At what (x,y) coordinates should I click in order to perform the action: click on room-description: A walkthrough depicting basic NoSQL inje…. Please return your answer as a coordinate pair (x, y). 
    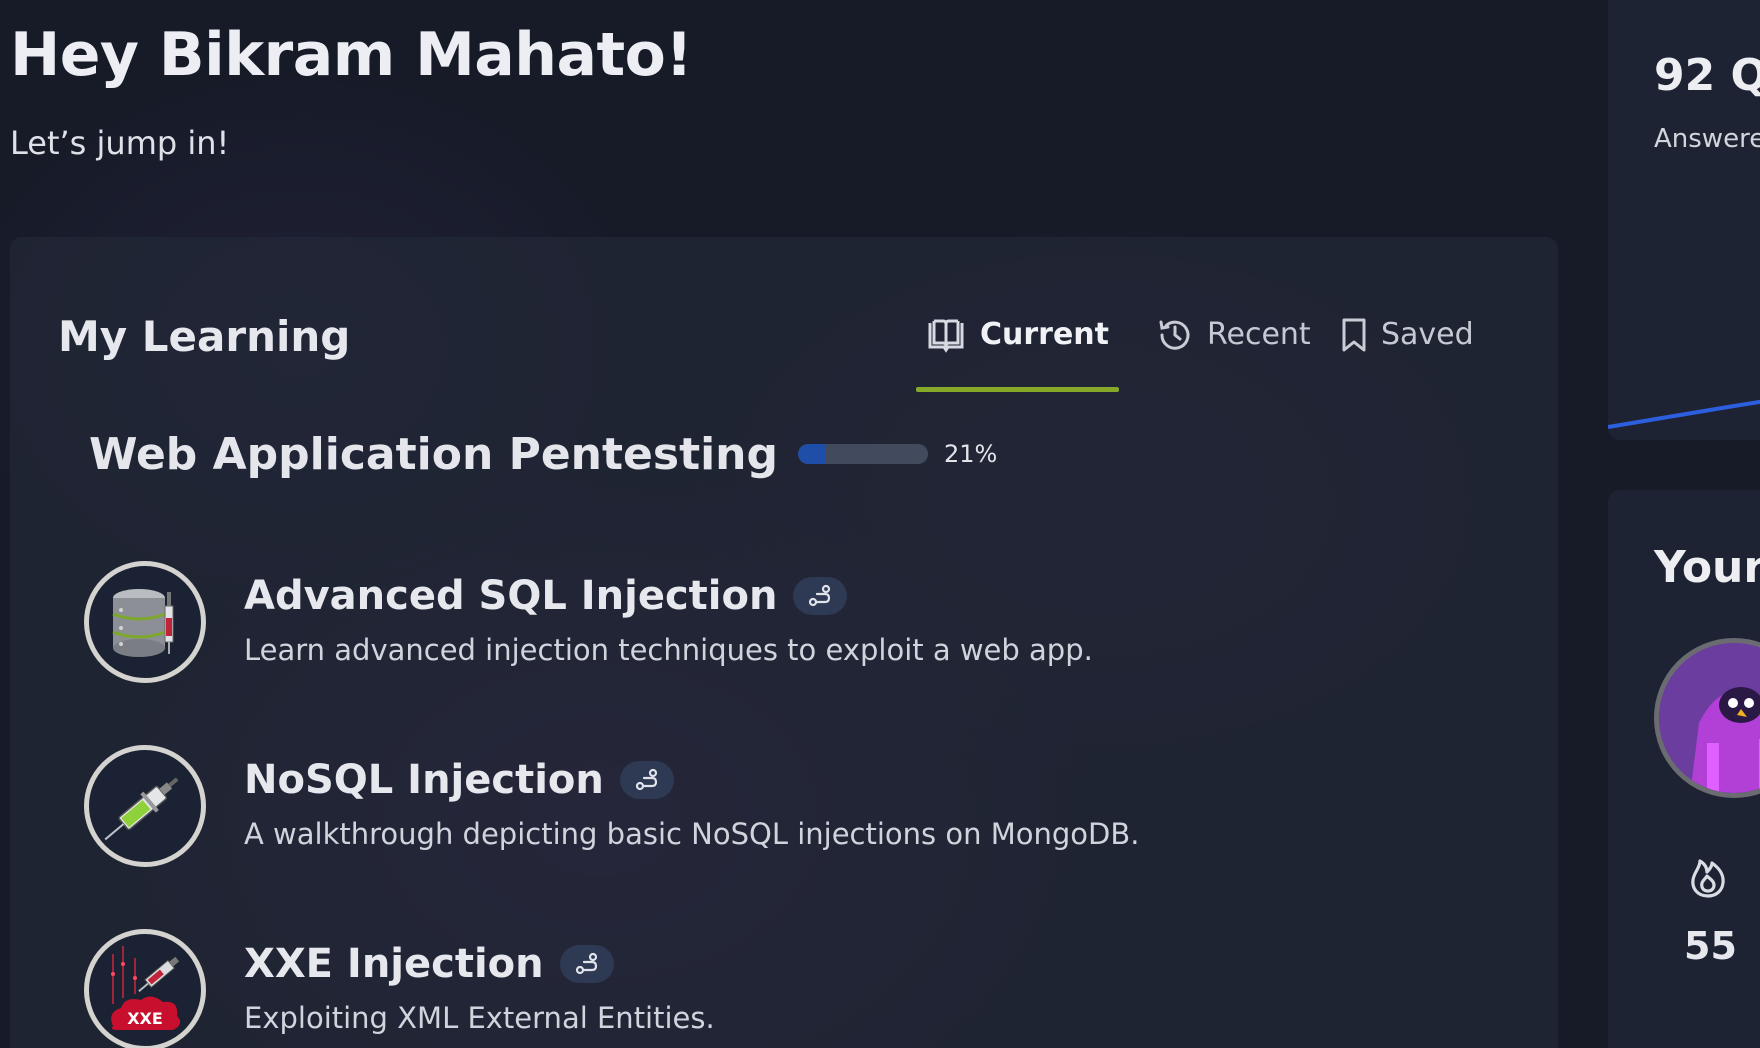
    Looking at the image, I should click on (692, 834).